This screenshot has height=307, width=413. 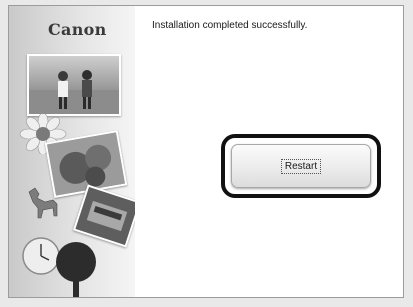 I want to click on canon-logo: Canon, so click(x=77, y=29).